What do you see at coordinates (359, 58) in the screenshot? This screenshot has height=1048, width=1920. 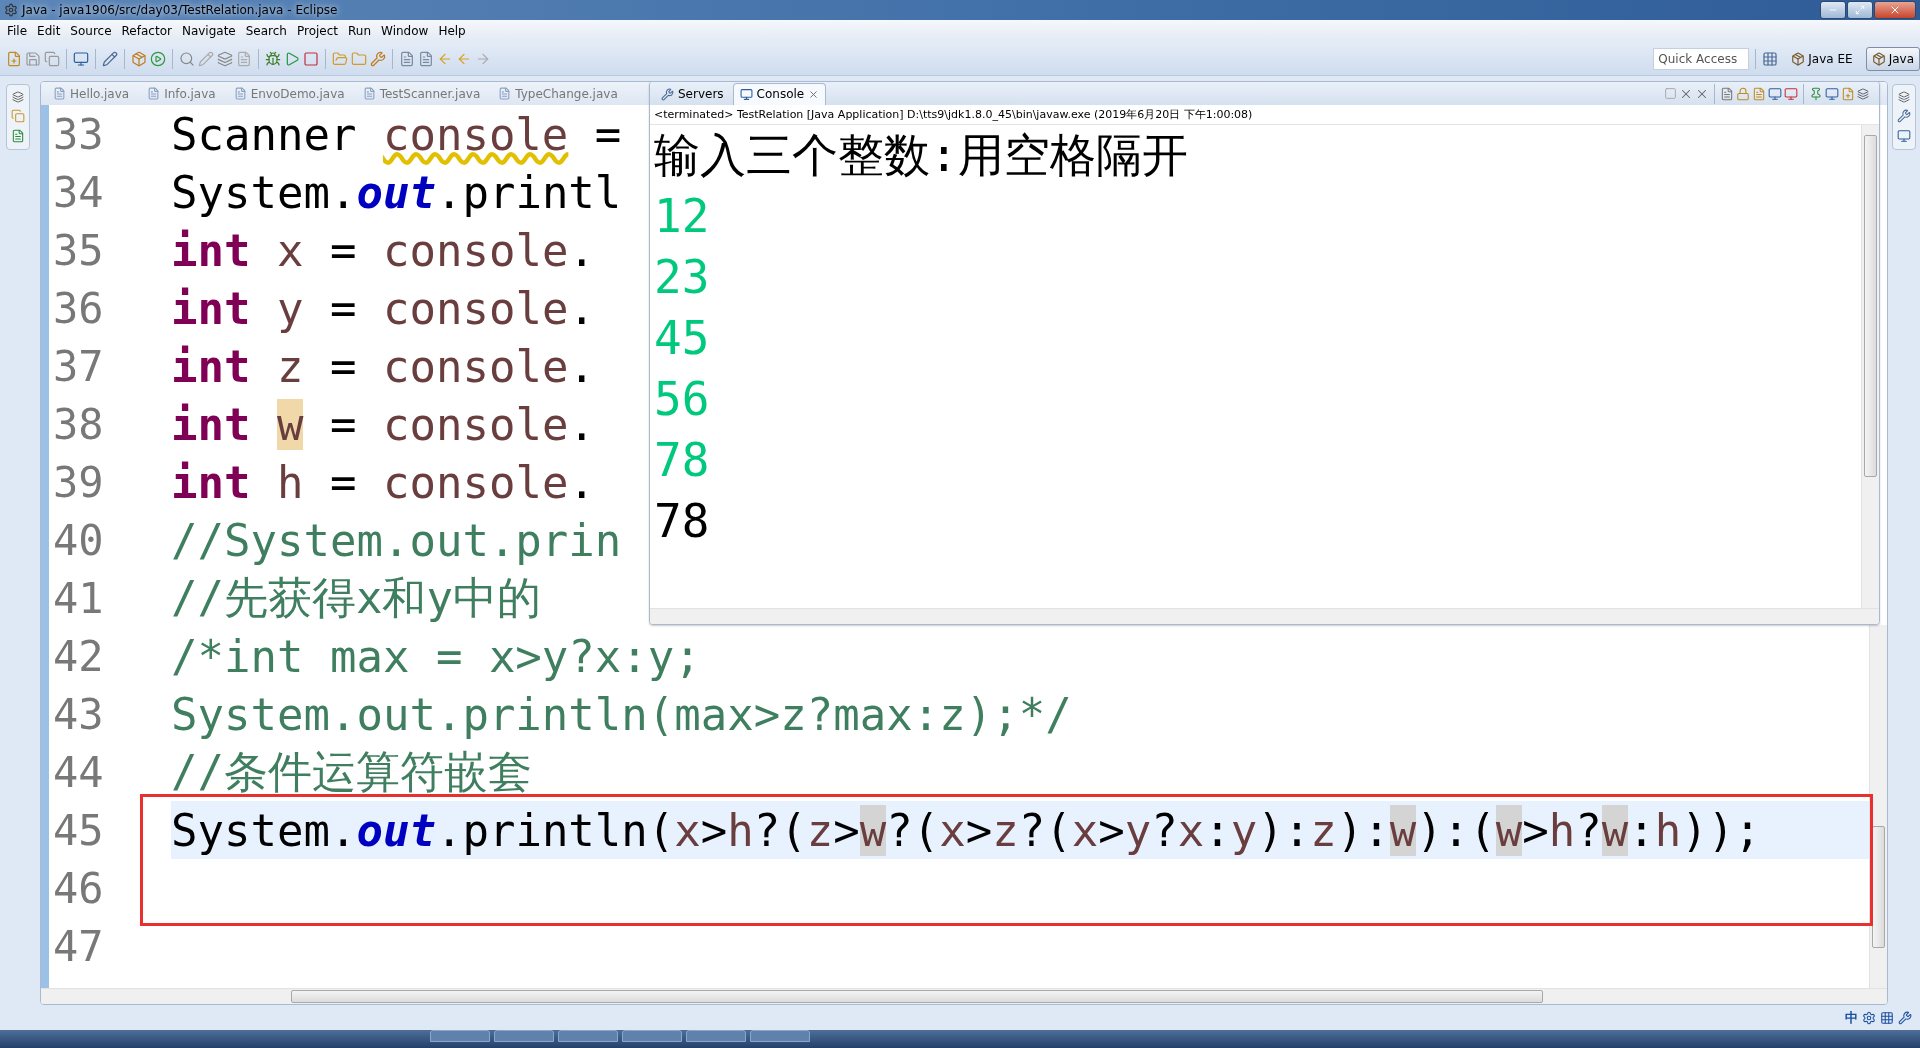 I see `folder-icon` at bounding box center [359, 58].